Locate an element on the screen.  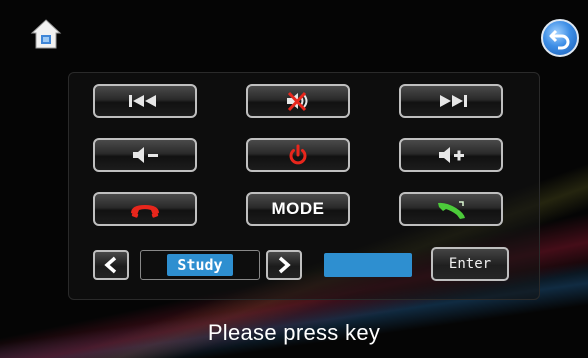
skip-next-icon is located at coordinates (453, 101).